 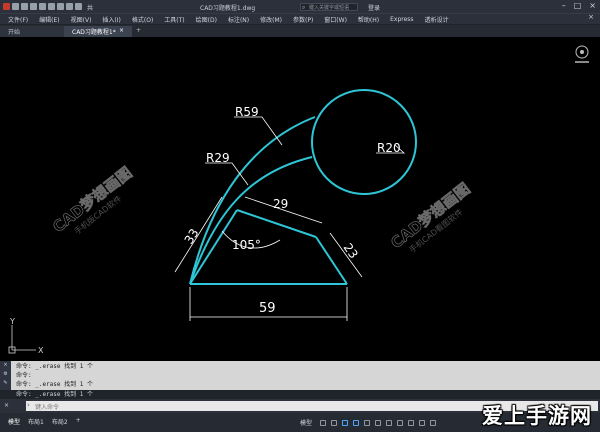 I want to click on arc-r29, so click(x=251, y=220).